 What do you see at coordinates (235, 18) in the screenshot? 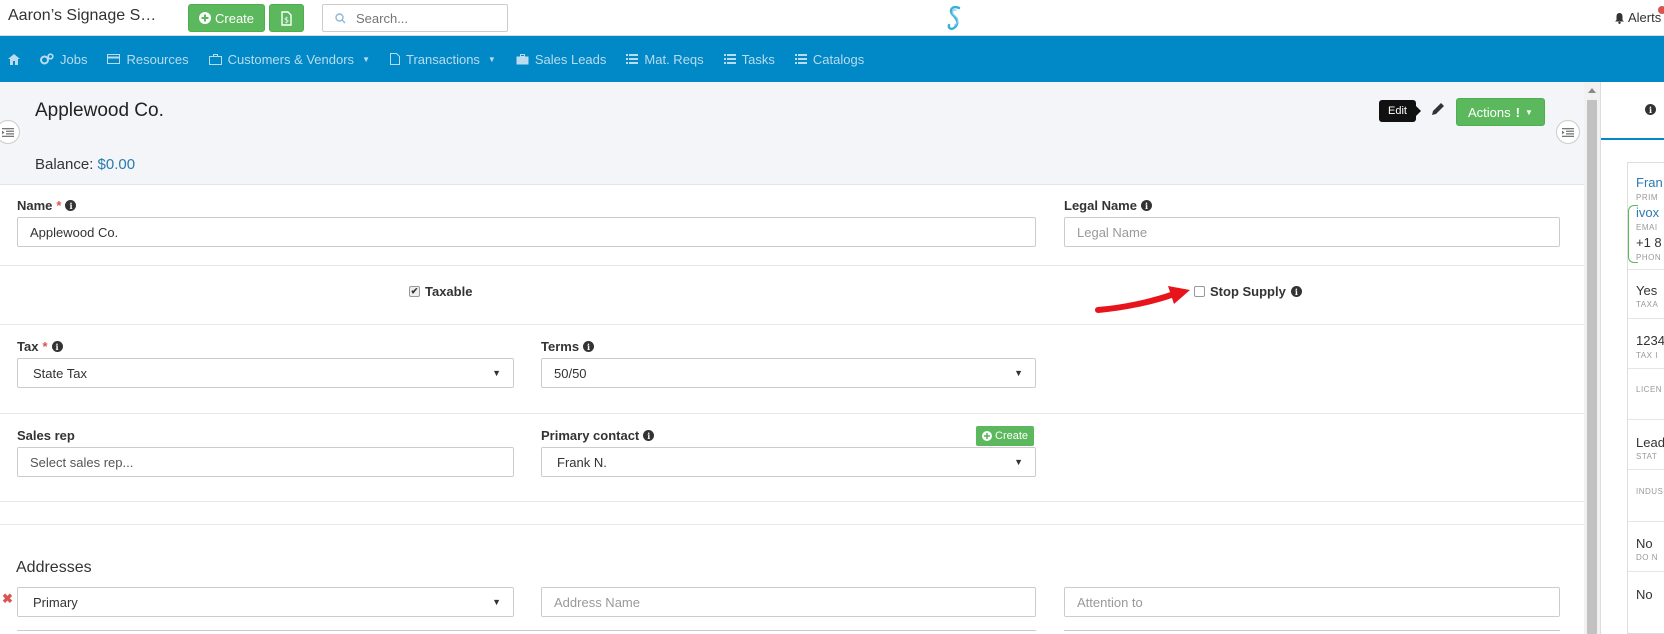
I see `create-button-label: Create` at bounding box center [235, 18].